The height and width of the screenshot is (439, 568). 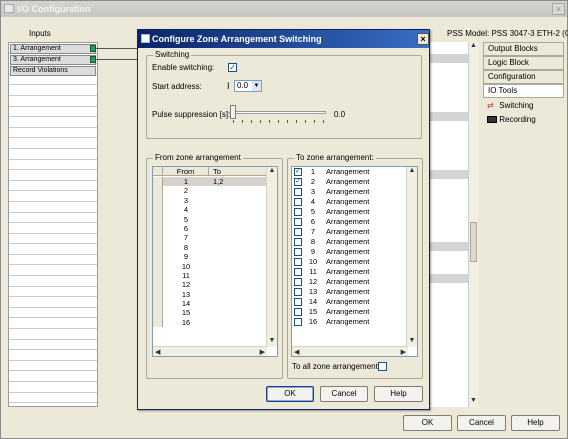 I want to click on switching-label: Switching, so click(x=516, y=105).